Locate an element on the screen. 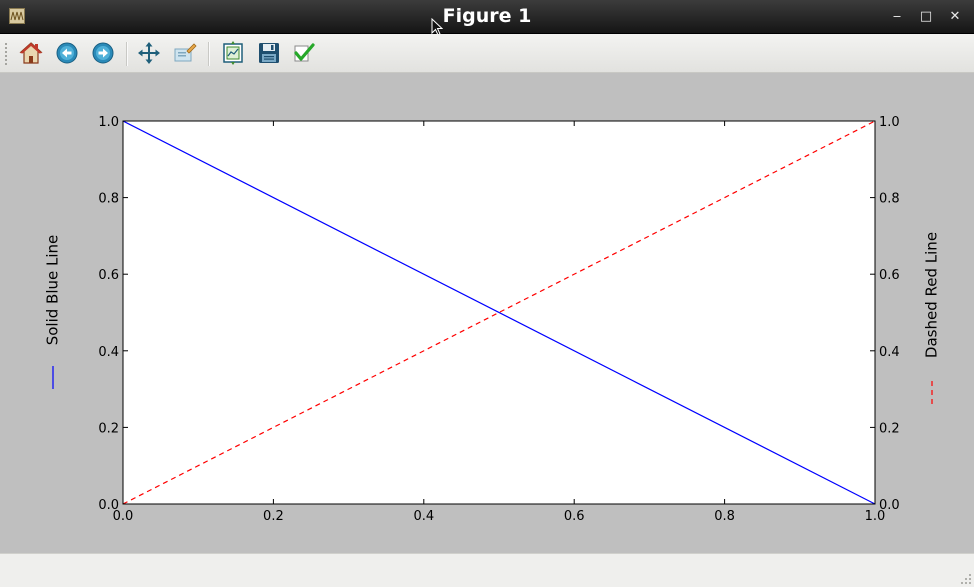 The height and width of the screenshot is (587, 974). x-tick-label: 0.8 is located at coordinates (724, 516).